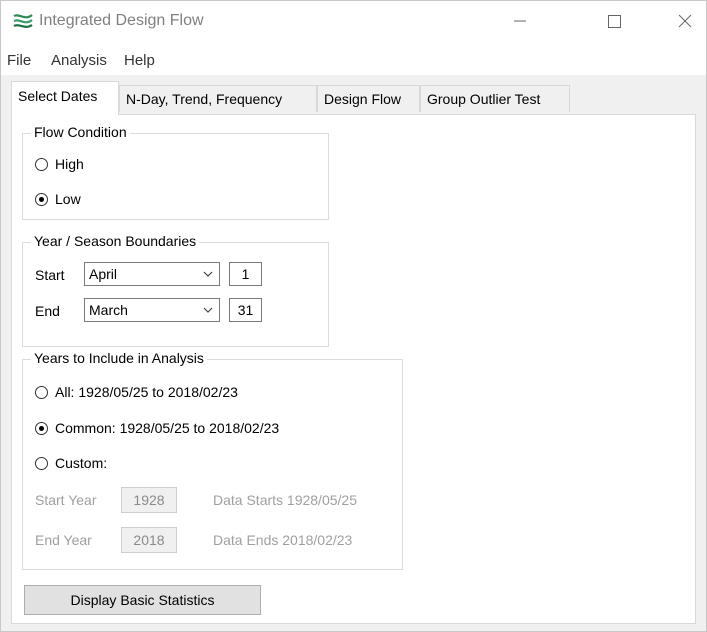  Describe the element at coordinates (149, 500) in the screenshot. I see `start-year-input: 1928` at that location.